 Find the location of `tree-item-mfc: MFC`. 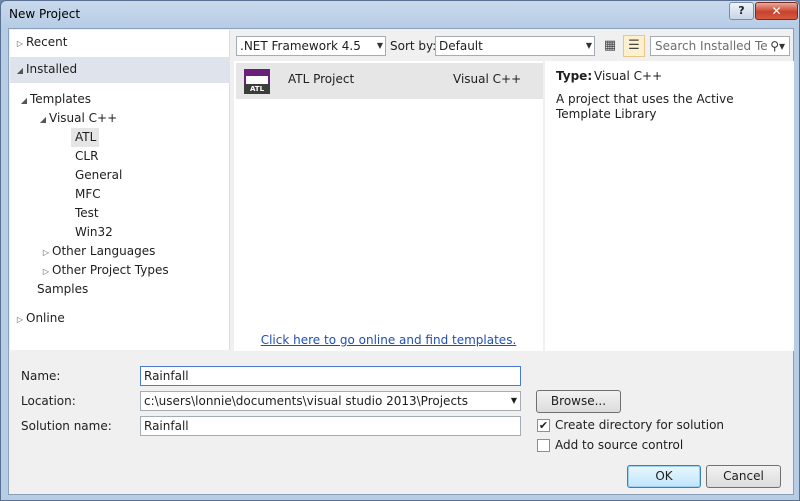

tree-item-mfc: MFC is located at coordinates (88, 194).